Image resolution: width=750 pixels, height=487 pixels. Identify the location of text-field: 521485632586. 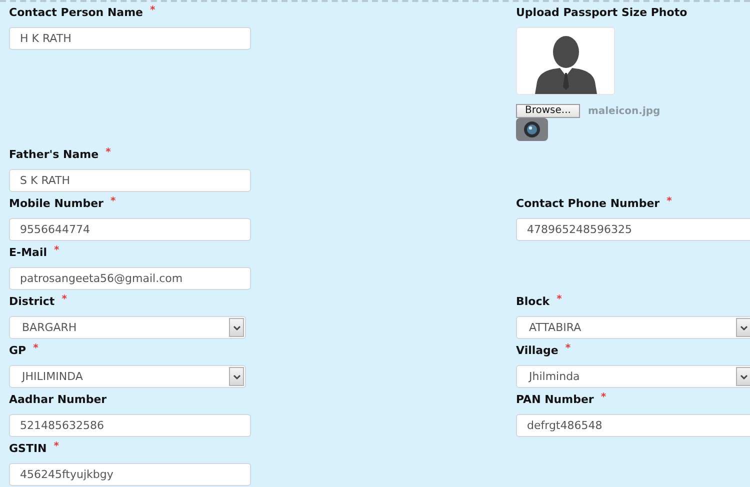
(130, 425).